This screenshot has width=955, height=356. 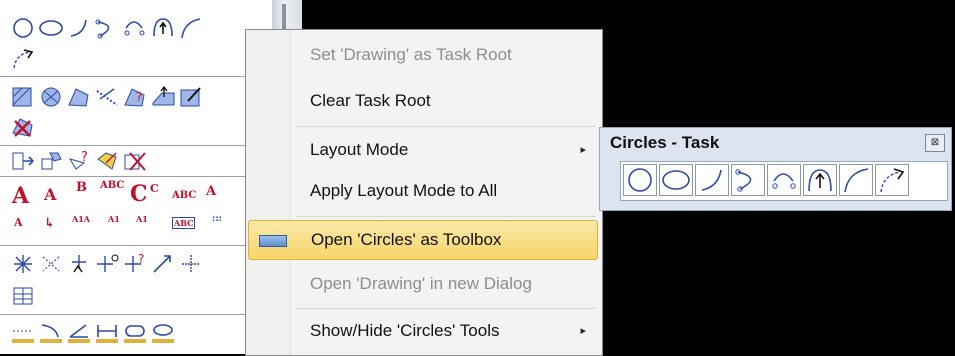 I want to click on fill-in-increment-icon: A1, so click(x=142, y=219).